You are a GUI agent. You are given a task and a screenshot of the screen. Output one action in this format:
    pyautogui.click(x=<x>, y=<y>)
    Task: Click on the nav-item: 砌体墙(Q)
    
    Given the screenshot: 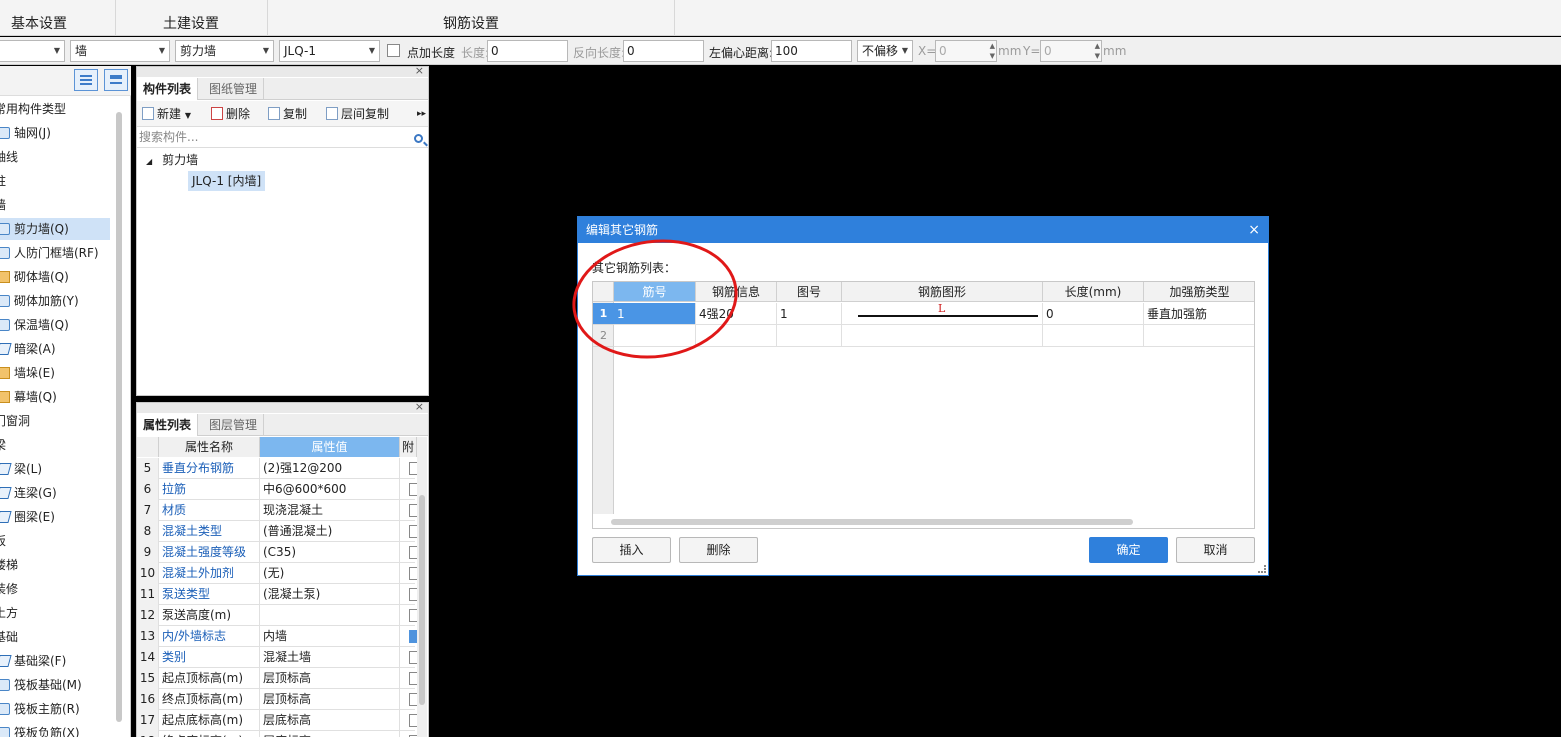 What is the action you would take?
    pyautogui.click(x=55, y=277)
    